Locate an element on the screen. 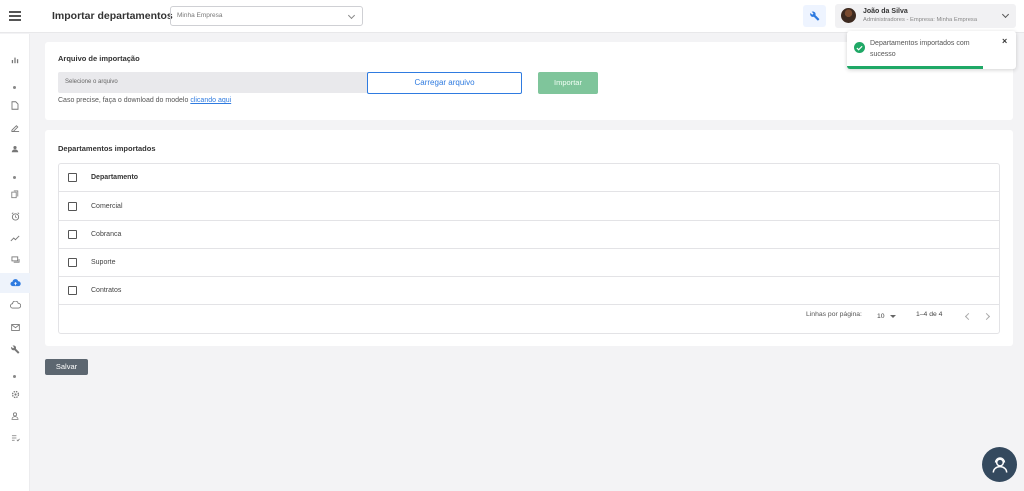 This screenshot has width=1024, height=491. rows-per-page-value: 10 is located at coordinates (881, 316).